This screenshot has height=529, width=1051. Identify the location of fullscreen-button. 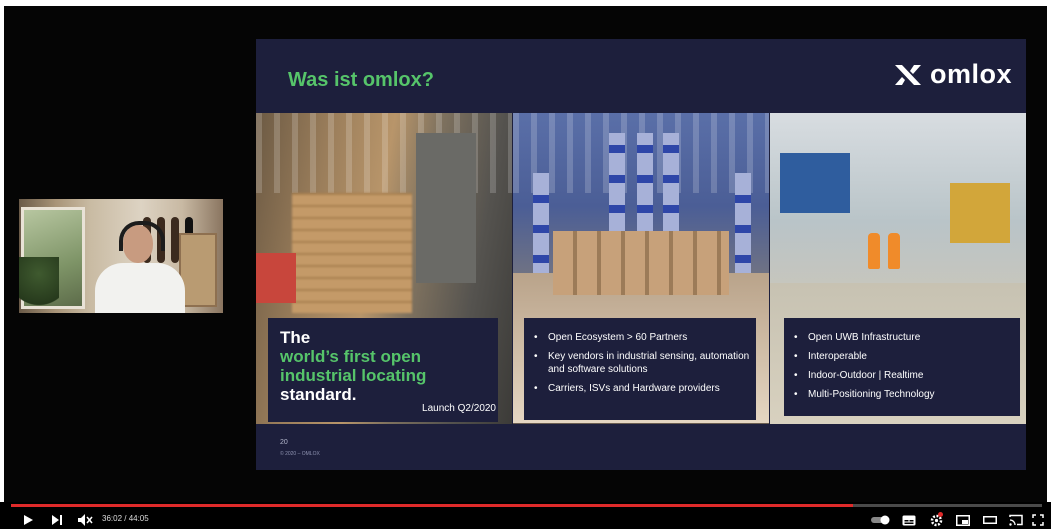
(1038, 520).